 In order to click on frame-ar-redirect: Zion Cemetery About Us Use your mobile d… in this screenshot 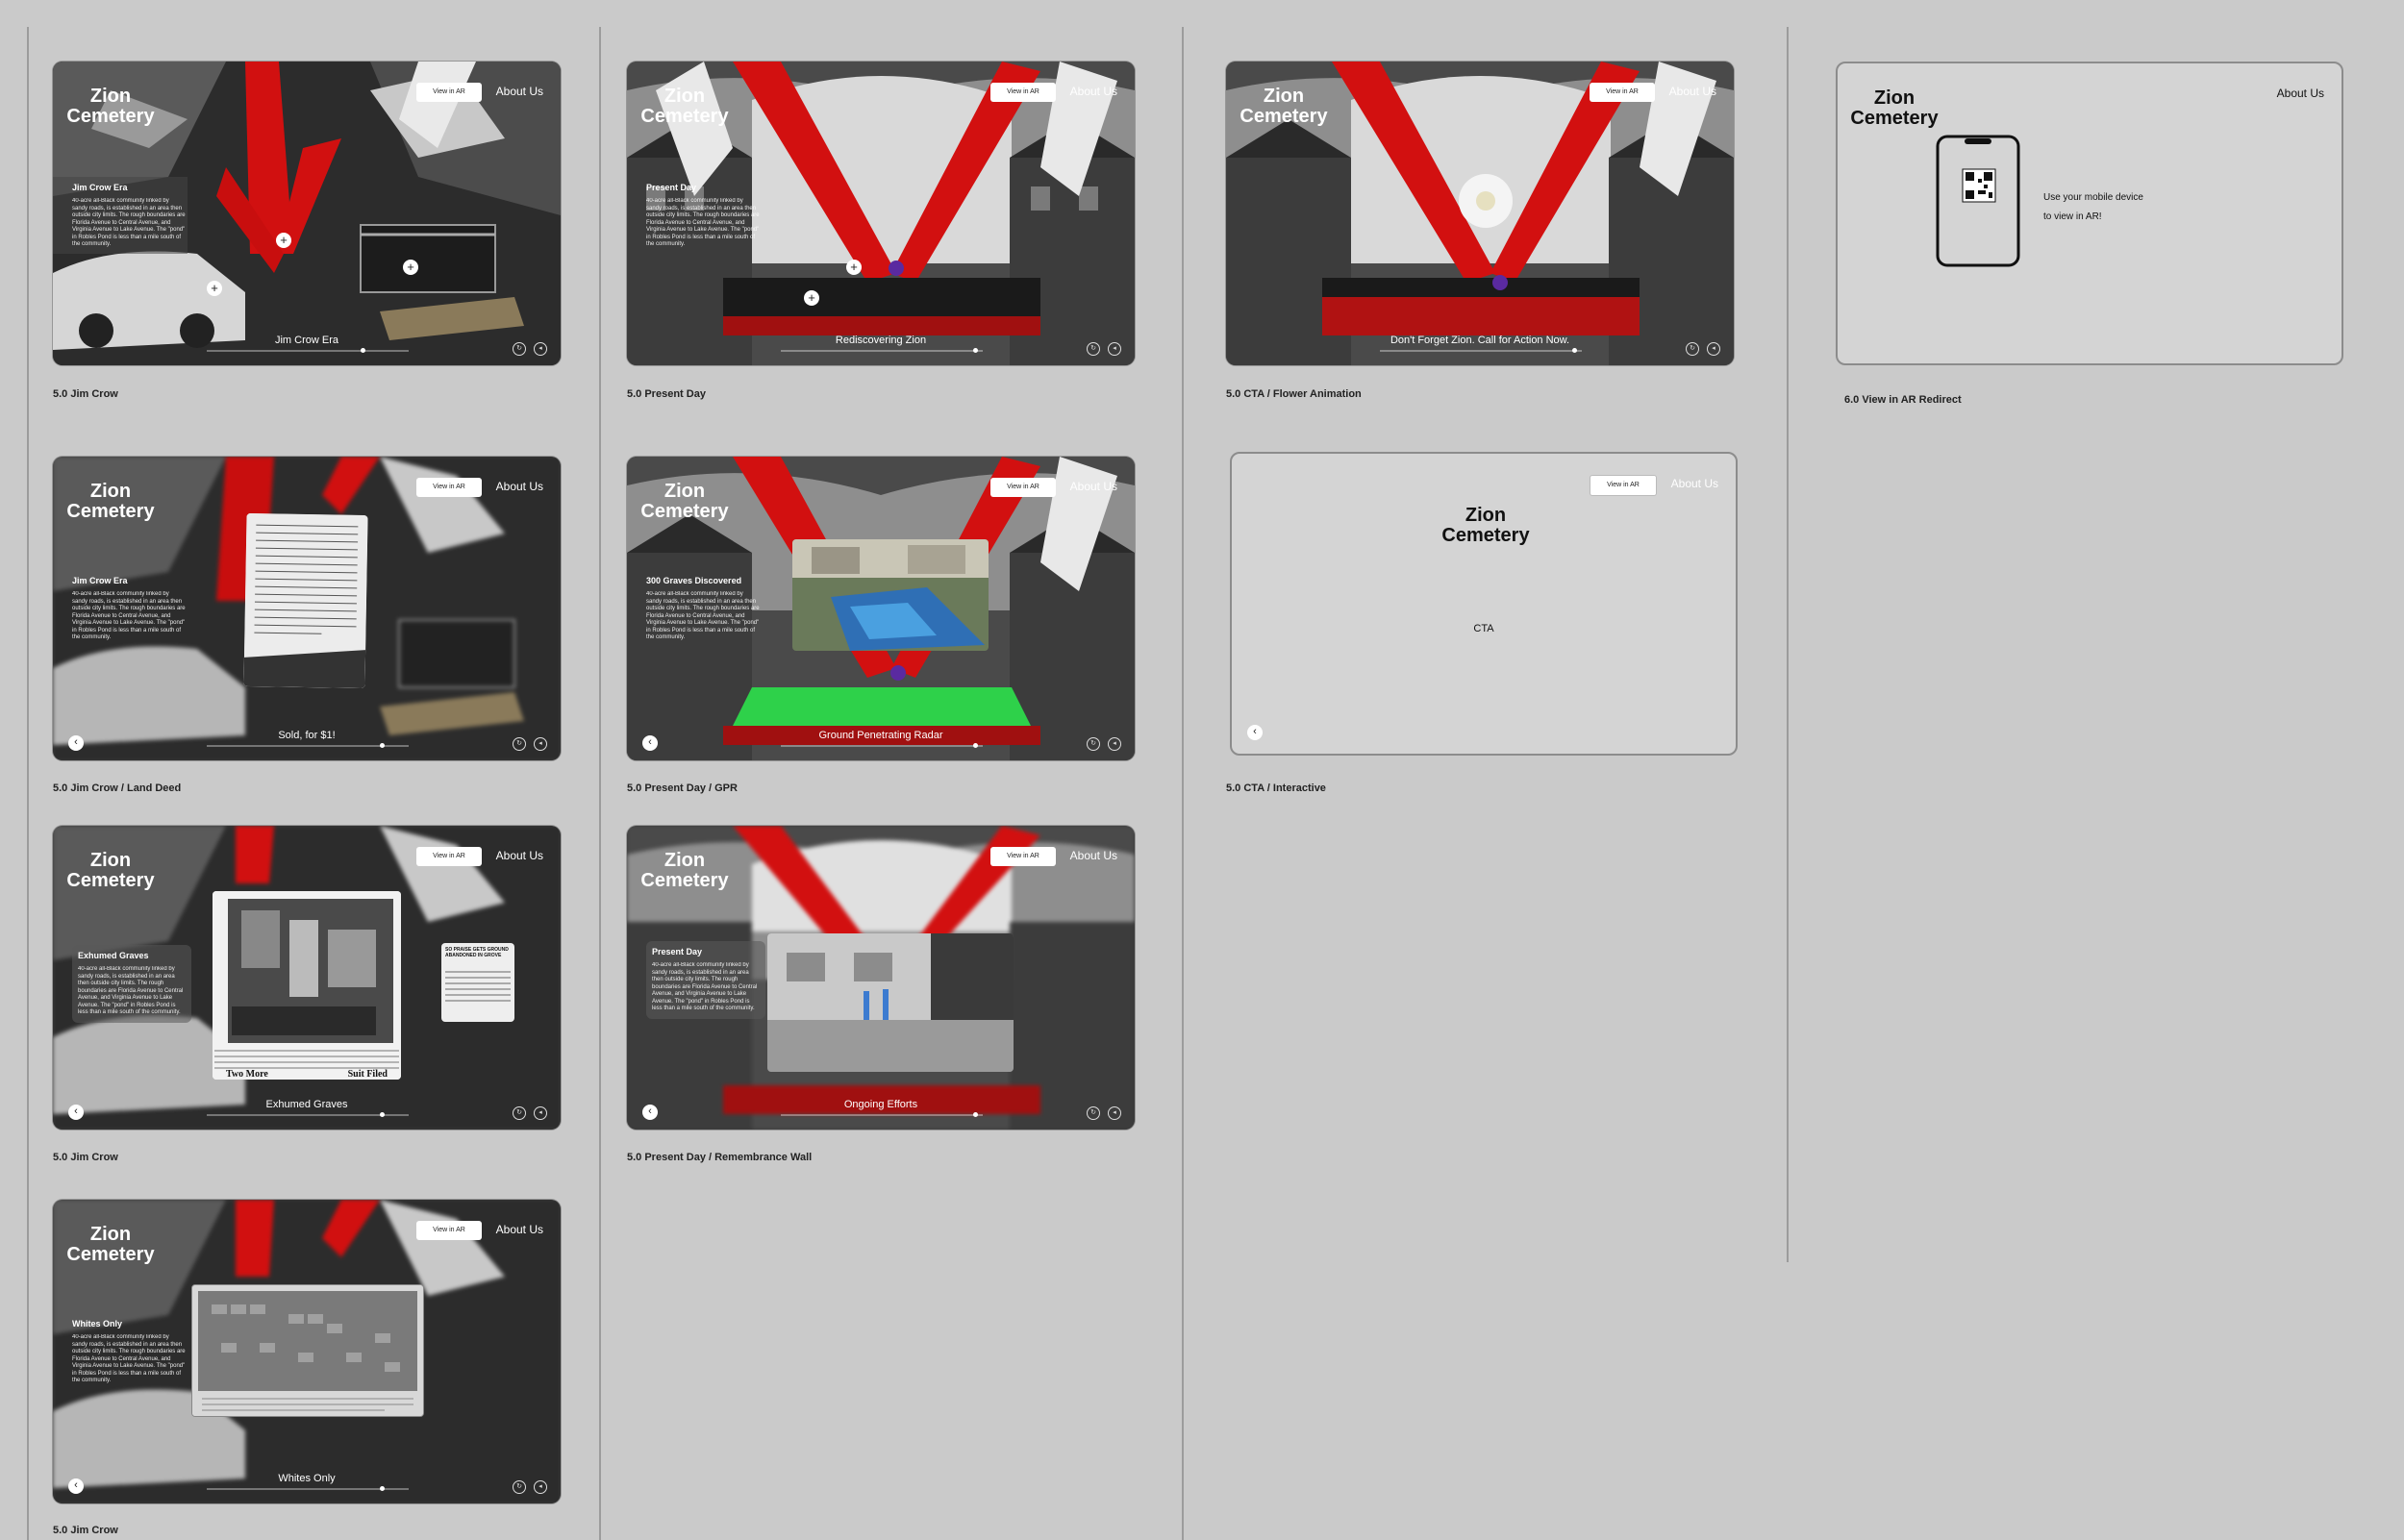, I will do `click(2089, 213)`.